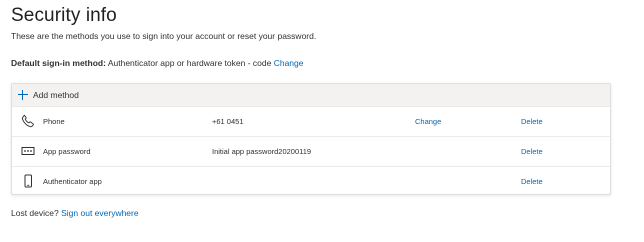 This screenshot has width=644, height=242. I want to click on method-row-authenticator-app: Authenticator app Delete, so click(311, 181).